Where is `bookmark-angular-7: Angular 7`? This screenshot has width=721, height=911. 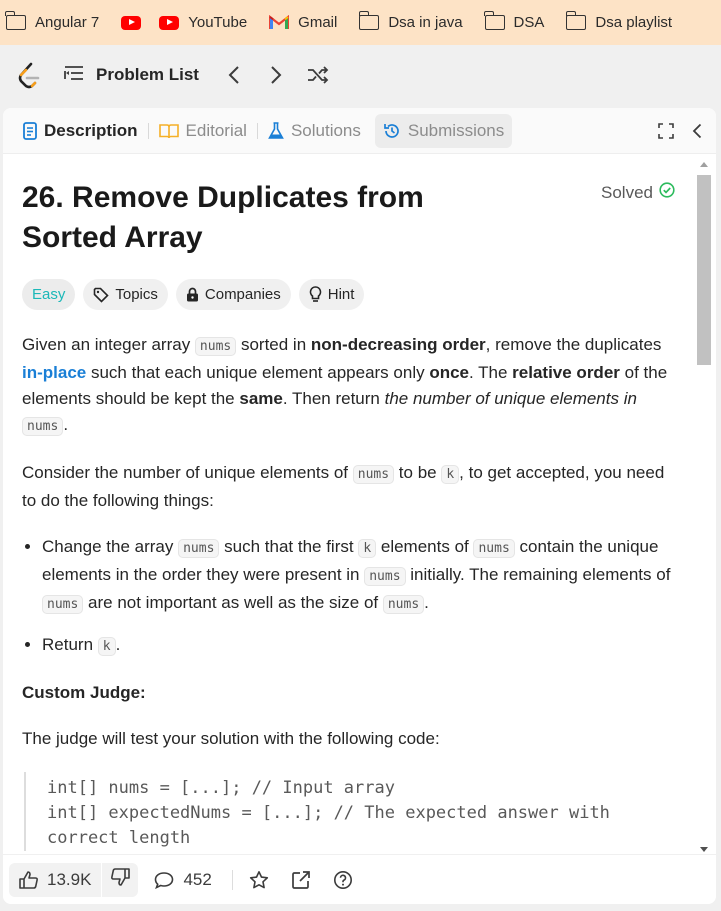
bookmark-angular-7: Angular 7 is located at coordinates (52, 21).